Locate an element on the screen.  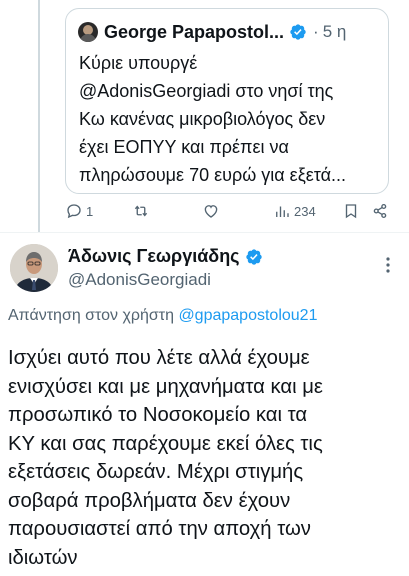
retweet-button is located at coordinates (142, 211).